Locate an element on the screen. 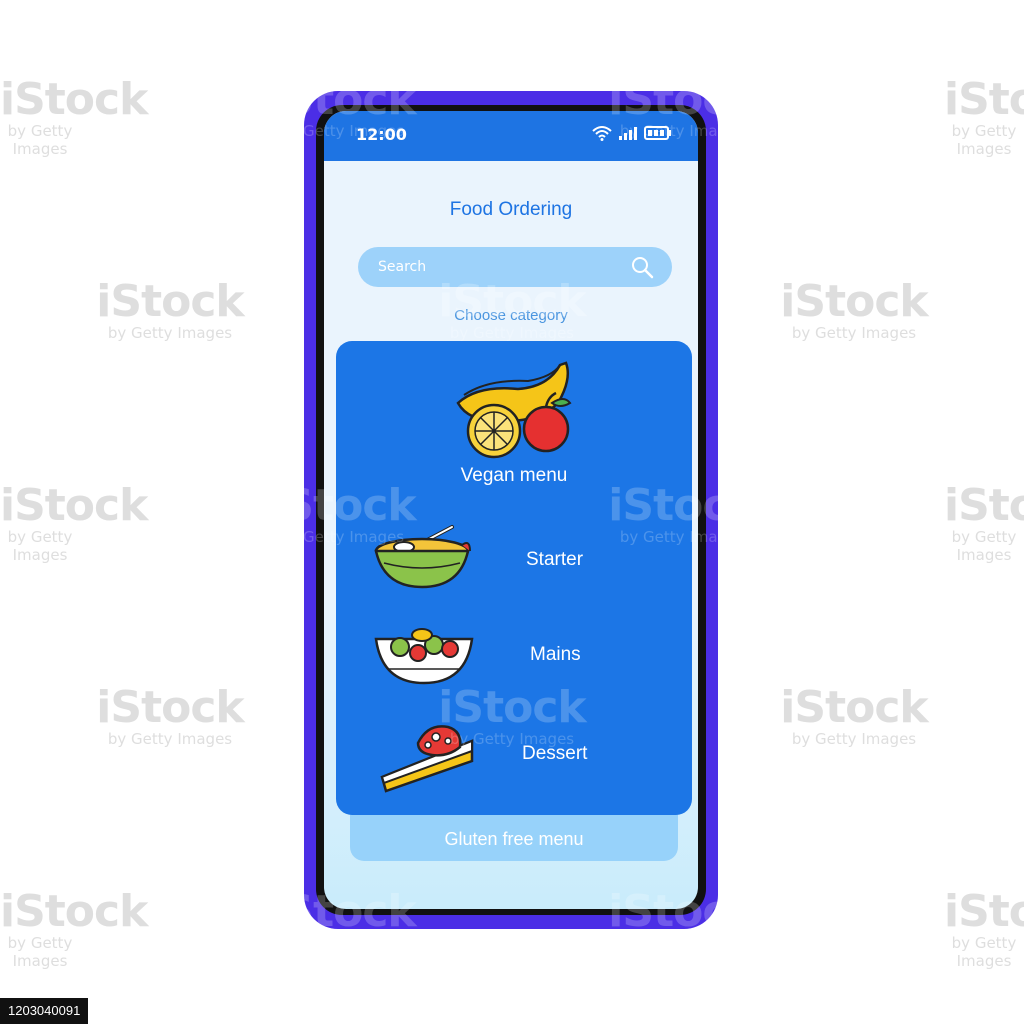  category-label: Starter is located at coordinates (555, 559).